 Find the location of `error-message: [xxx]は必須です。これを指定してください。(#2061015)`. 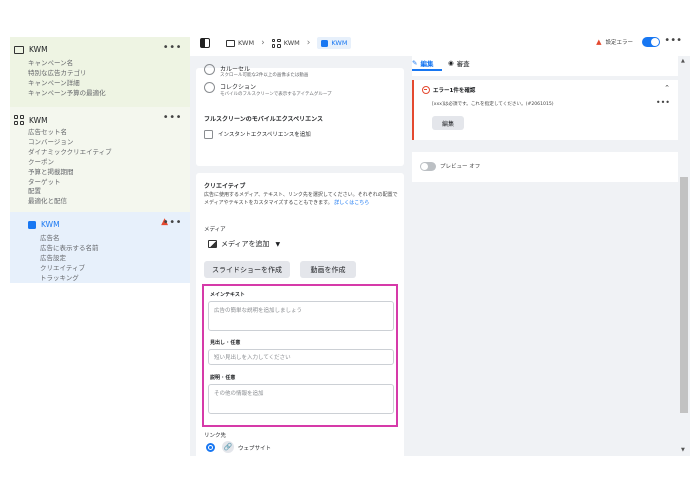

error-message: [xxx]は必須です。これを指定してください。(#2061015) is located at coordinates (493, 104).